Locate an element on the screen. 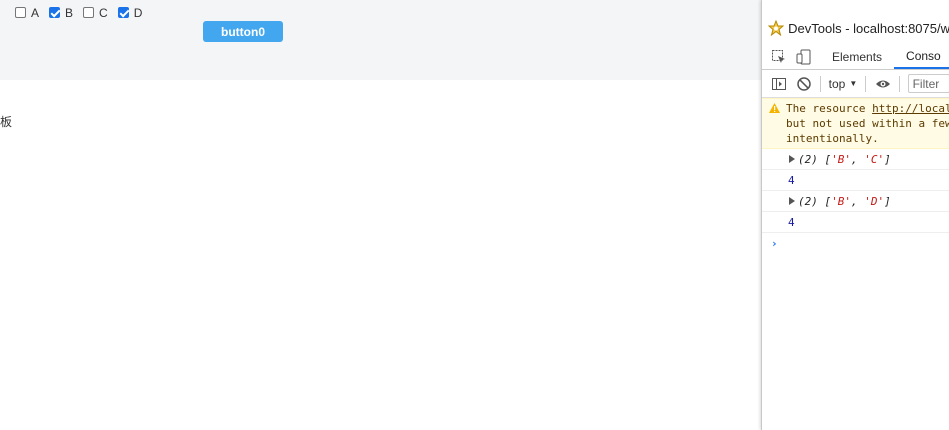 This screenshot has height=430, width=949. devtools-tabbar: Elements Conso is located at coordinates (855, 57).